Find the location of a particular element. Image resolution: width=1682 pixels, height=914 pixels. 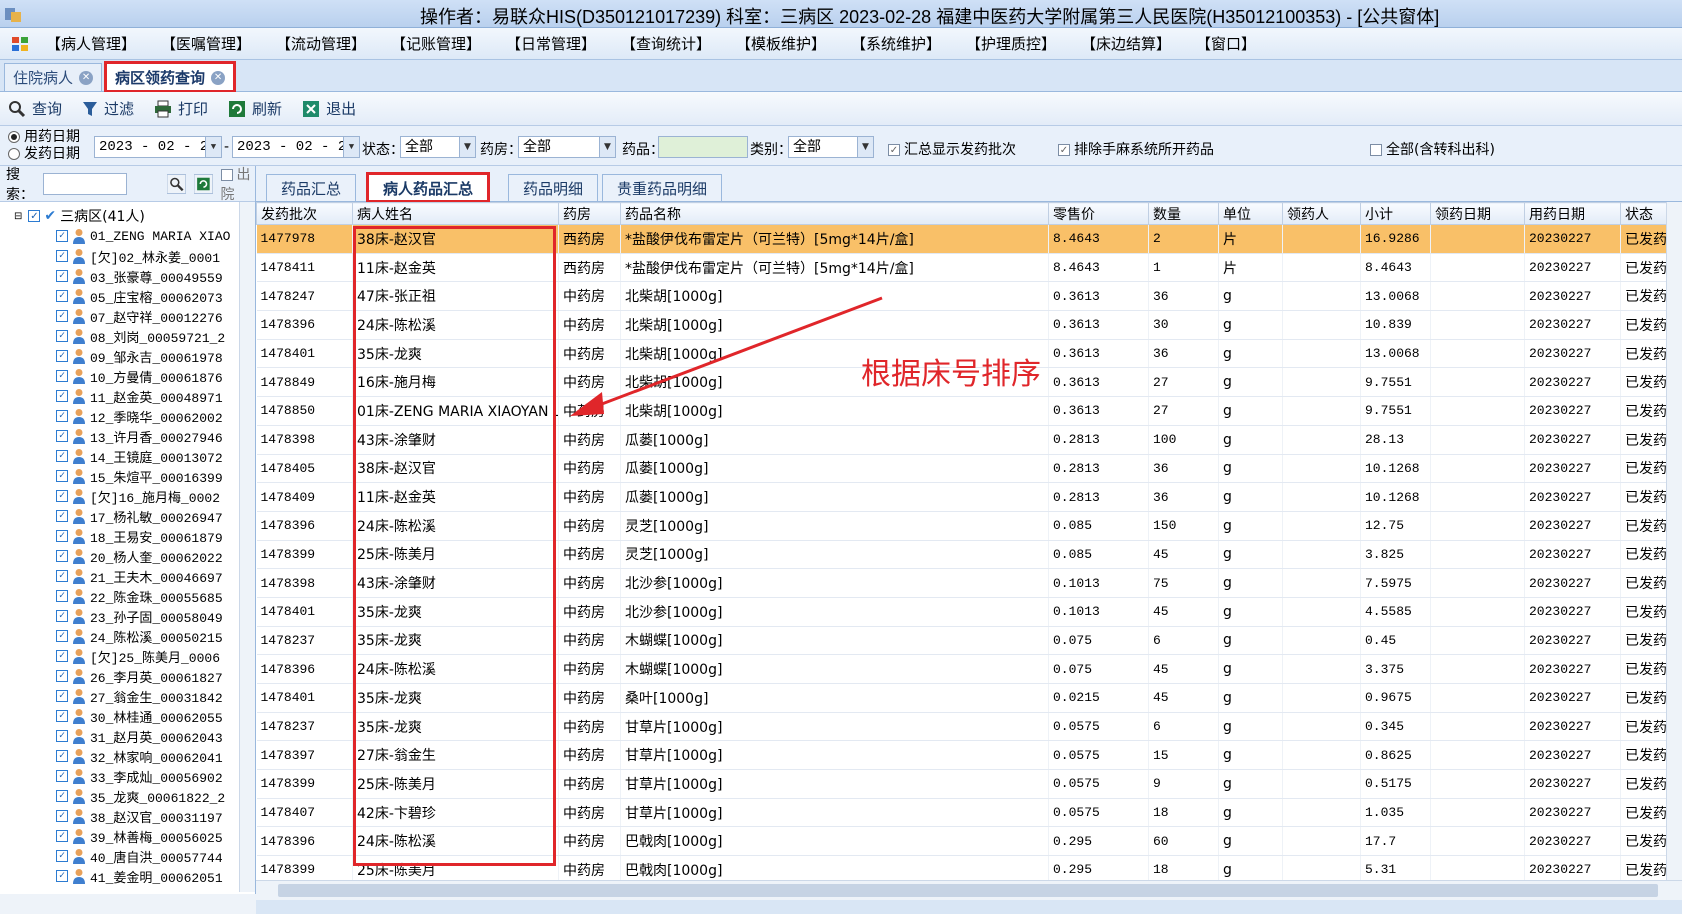

menu-order-mgmt: 【医嘱管理】 is located at coordinates (218, 43).